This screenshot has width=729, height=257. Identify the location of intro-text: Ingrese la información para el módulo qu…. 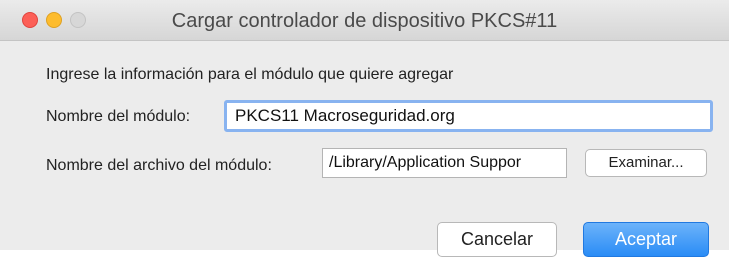
(250, 74).